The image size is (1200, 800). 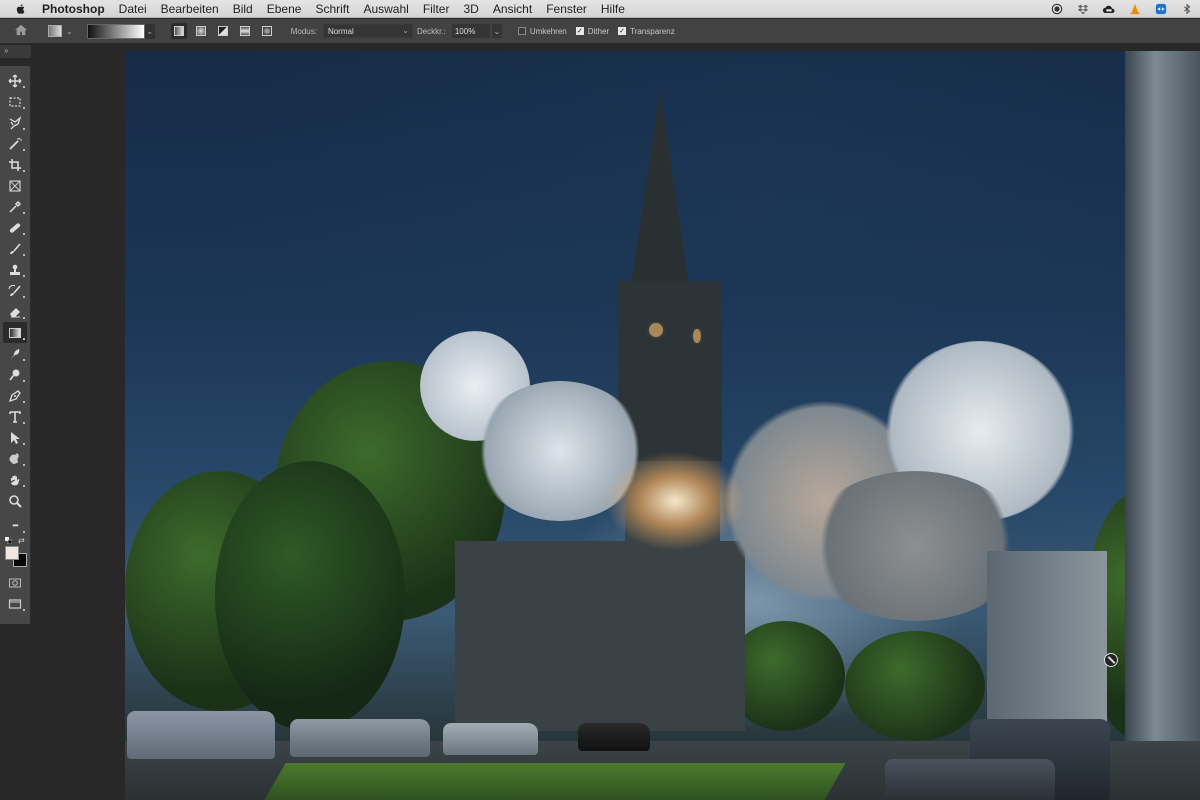 I want to click on marquee-tool, so click(x=15, y=101).